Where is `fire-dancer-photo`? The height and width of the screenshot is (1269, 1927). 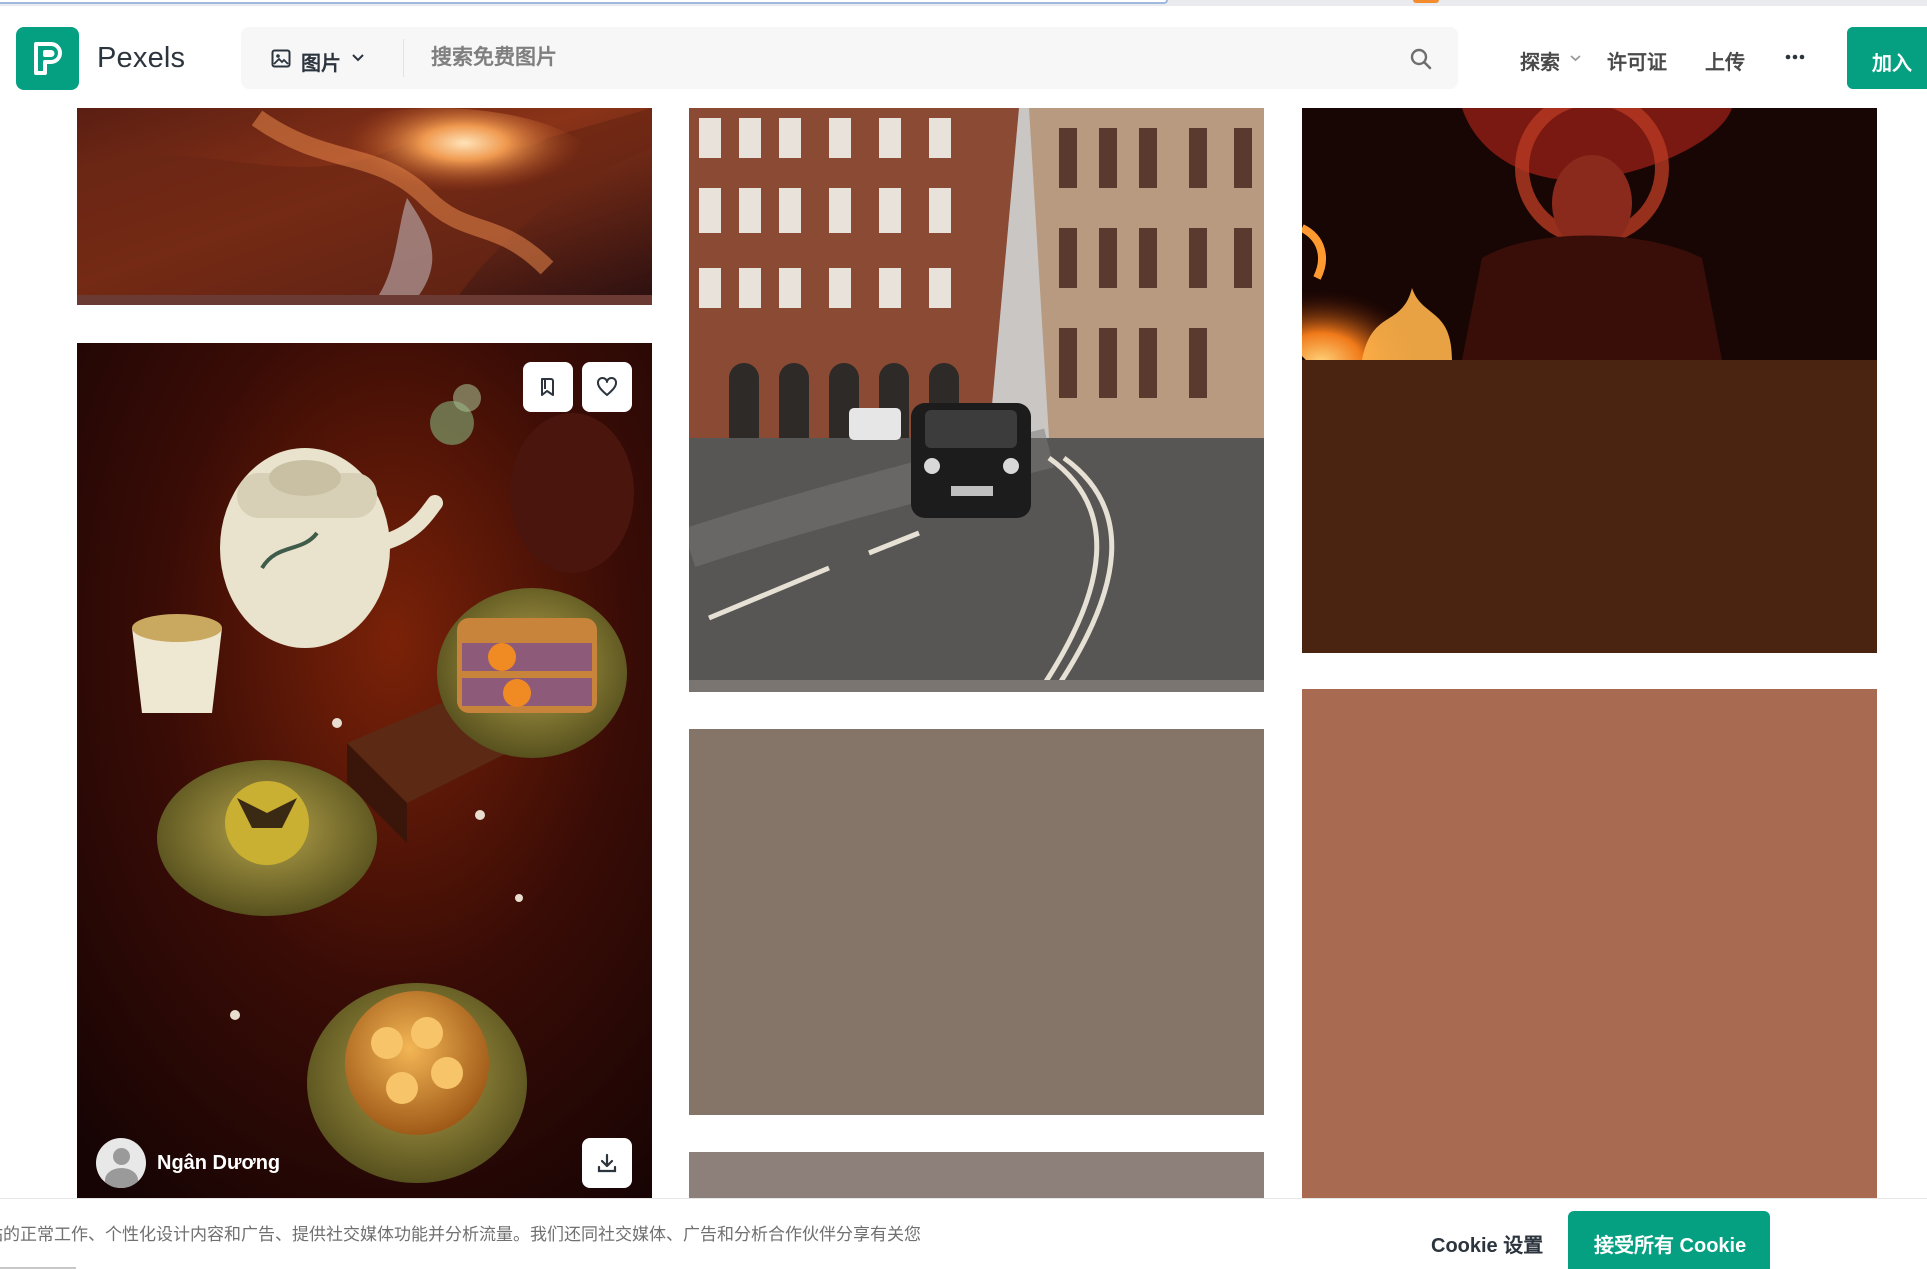
fire-dancer-photo is located at coordinates (1589, 234).